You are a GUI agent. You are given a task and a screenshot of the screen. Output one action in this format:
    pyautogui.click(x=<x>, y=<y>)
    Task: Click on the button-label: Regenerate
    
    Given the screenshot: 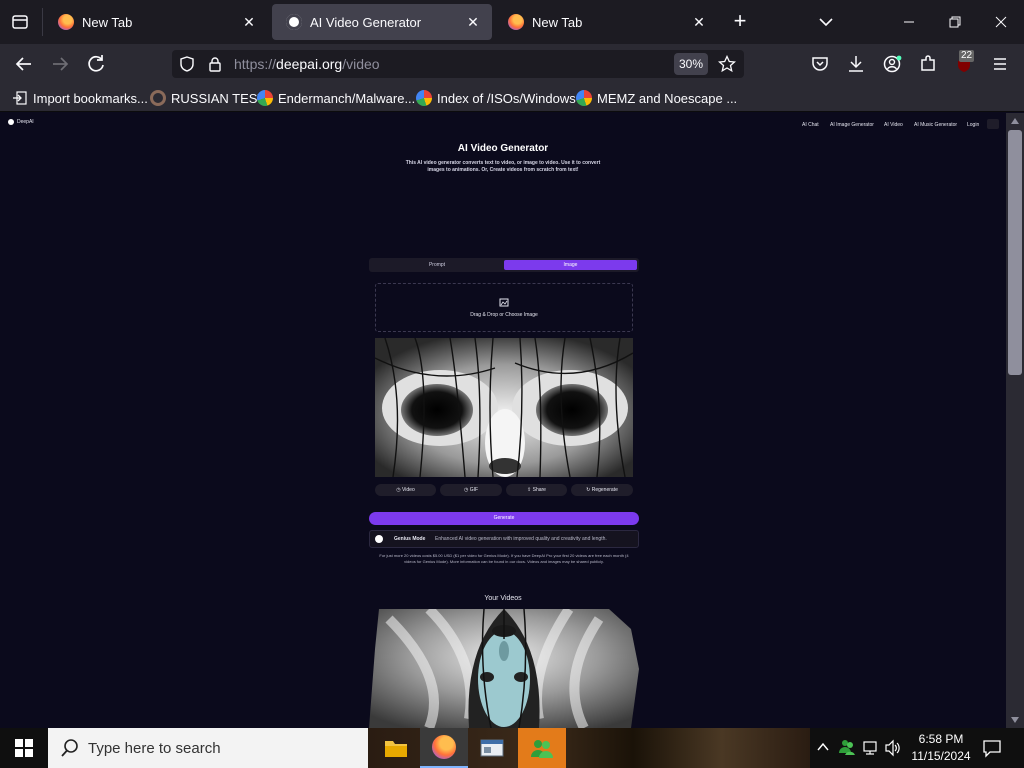 What is the action you would take?
    pyautogui.click(x=604, y=490)
    